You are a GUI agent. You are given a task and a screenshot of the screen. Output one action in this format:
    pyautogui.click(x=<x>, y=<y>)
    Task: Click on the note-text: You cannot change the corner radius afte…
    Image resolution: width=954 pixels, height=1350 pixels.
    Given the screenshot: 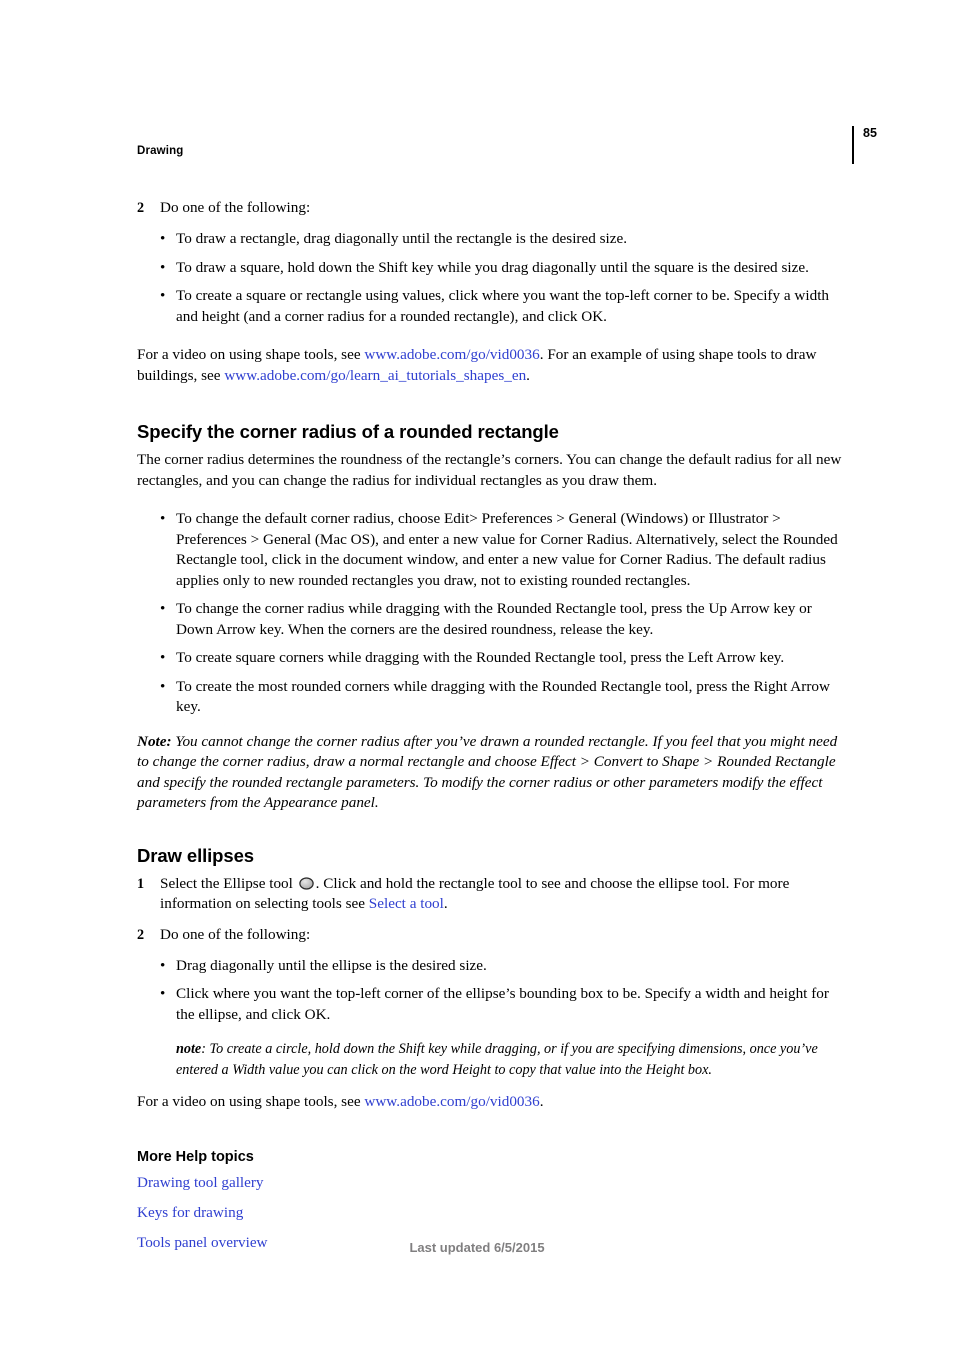 What is the action you would take?
    pyautogui.click(x=487, y=772)
    